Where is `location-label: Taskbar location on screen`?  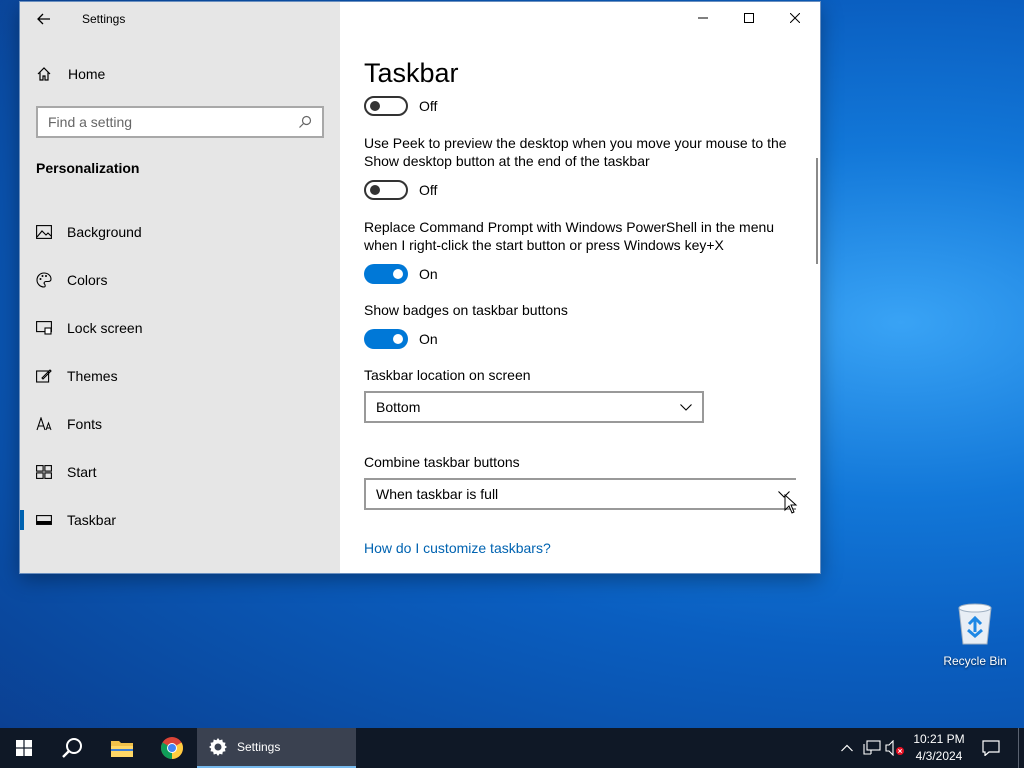 location-label: Taskbar location on screen is located at coordinates (447, 375).